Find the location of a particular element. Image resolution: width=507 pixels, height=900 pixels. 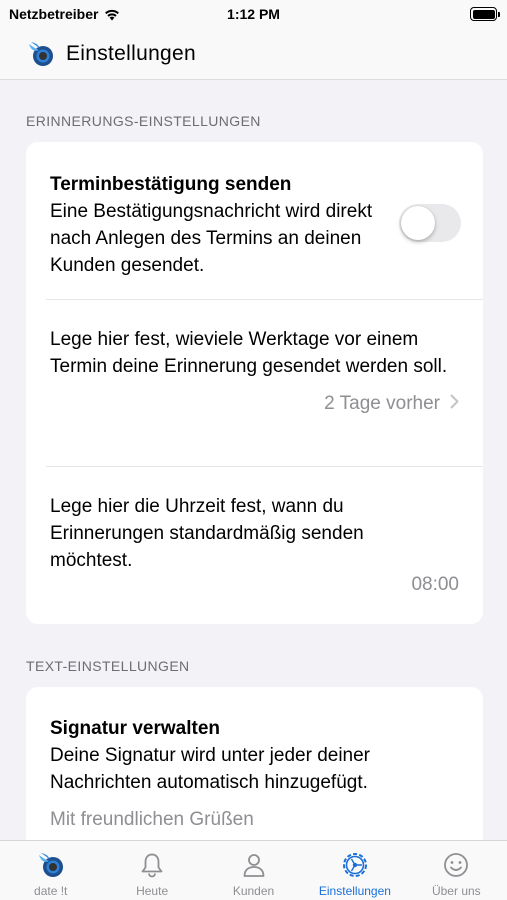

toggle-knob is located at coordinates (418, 223).